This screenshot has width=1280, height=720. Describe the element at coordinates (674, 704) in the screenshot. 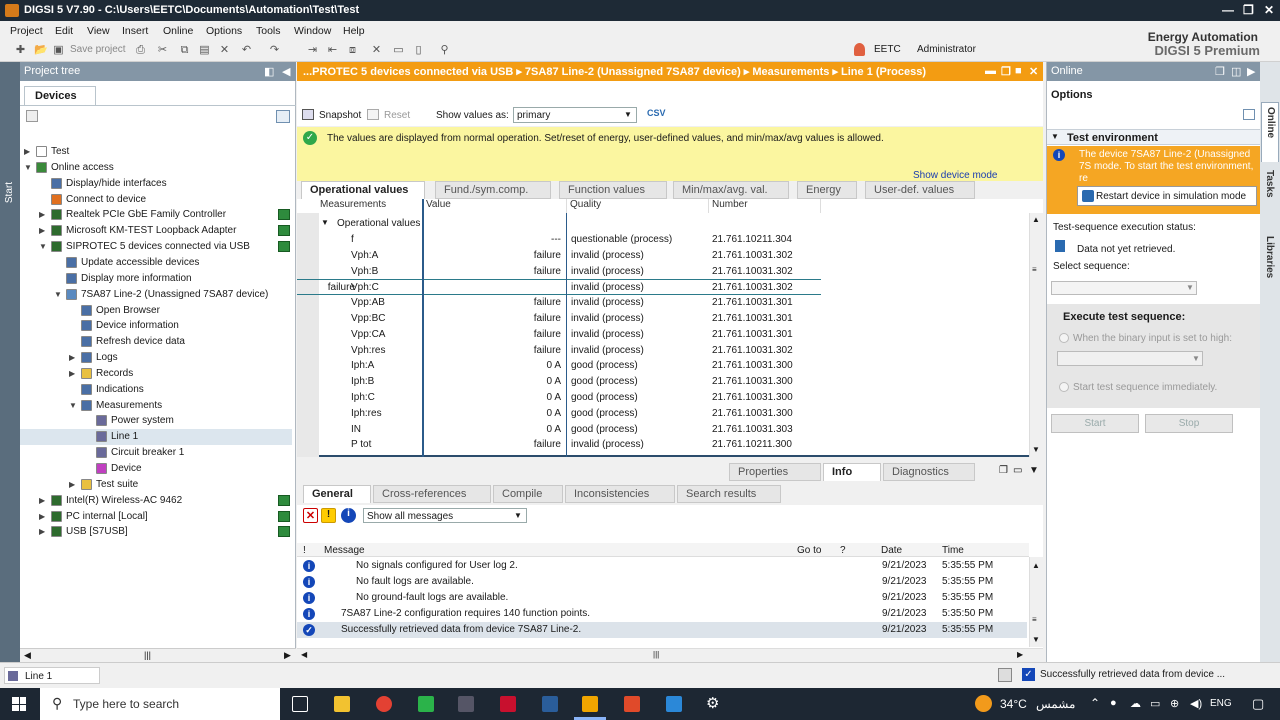

I see `app-blue-icon` at that location.